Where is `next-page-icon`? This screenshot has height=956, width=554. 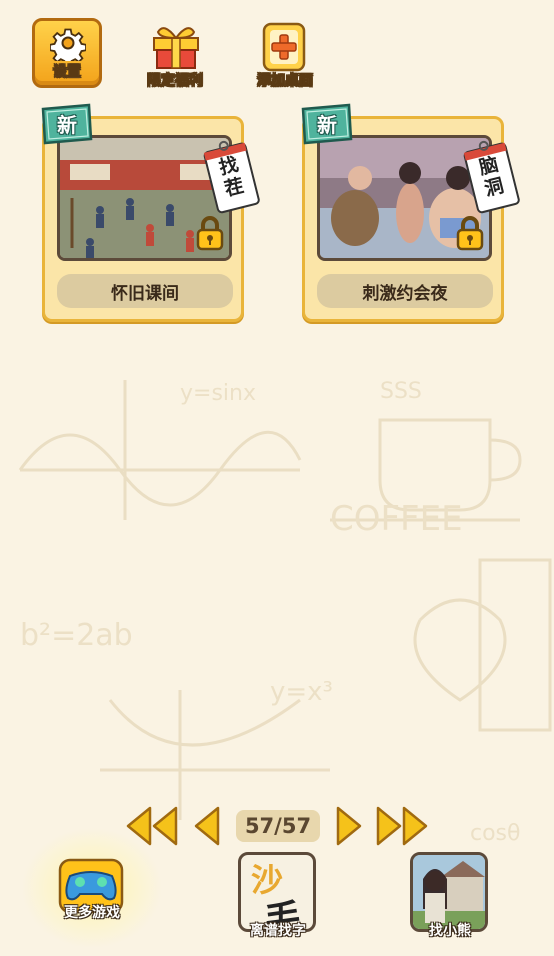
next-page-icon is located at coordinates (350, 826).